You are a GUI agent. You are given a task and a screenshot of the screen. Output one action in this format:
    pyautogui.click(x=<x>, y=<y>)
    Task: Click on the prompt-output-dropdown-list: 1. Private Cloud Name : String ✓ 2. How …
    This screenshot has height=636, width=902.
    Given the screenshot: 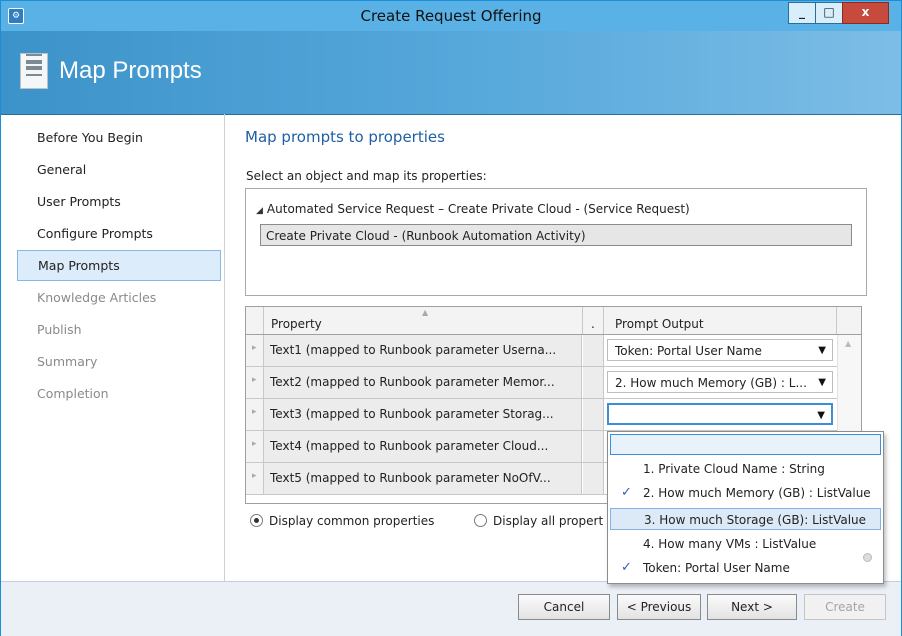 What is the action you would take?
    pyautogui.click(x=745, y=507)
    